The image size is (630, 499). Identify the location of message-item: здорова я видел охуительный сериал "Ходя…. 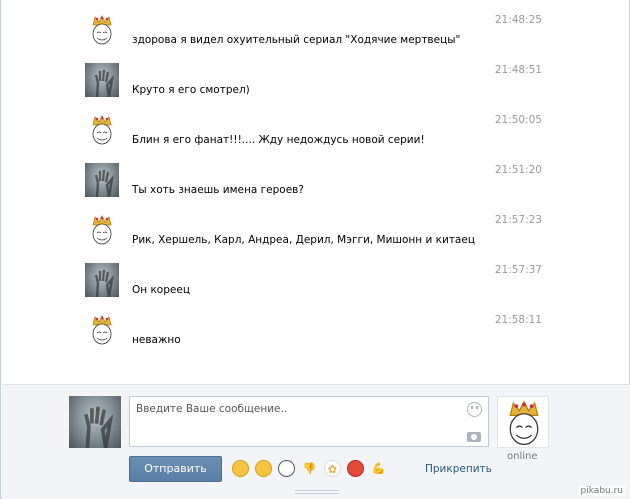
(320, 33).